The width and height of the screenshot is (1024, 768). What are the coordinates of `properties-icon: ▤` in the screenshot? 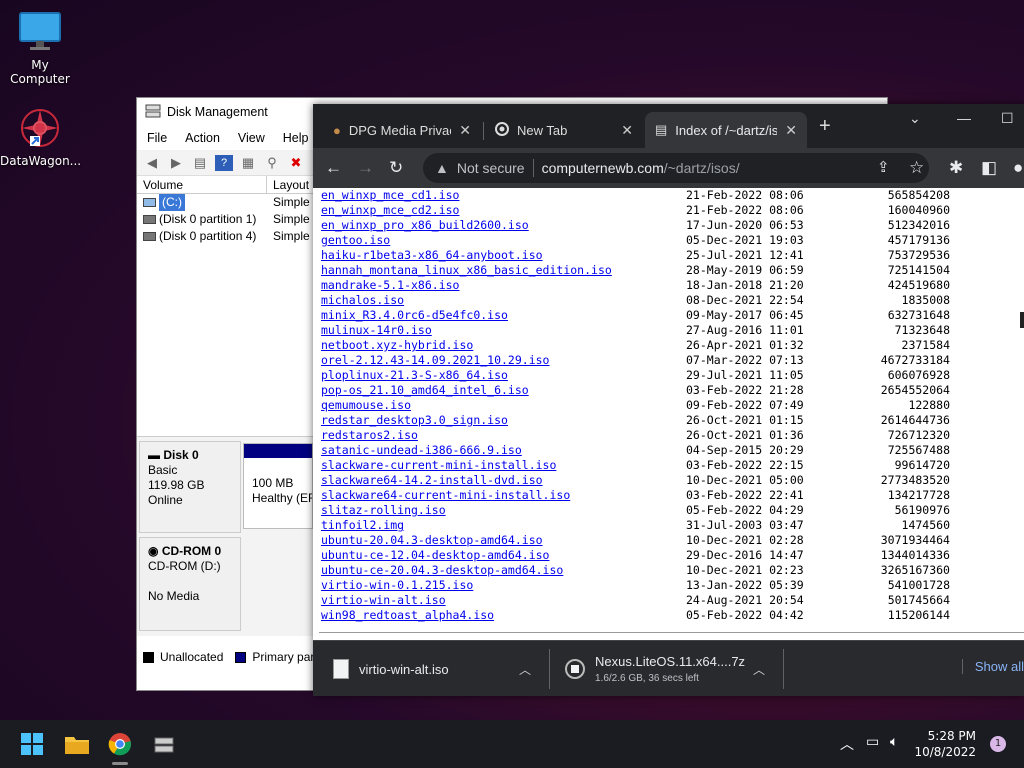 It's located at (200, 163).